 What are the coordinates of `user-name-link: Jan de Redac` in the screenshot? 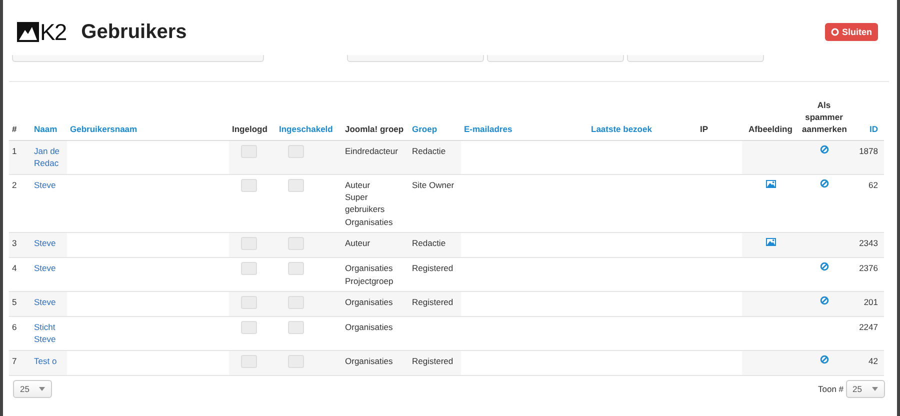 It's located at (49, 157).